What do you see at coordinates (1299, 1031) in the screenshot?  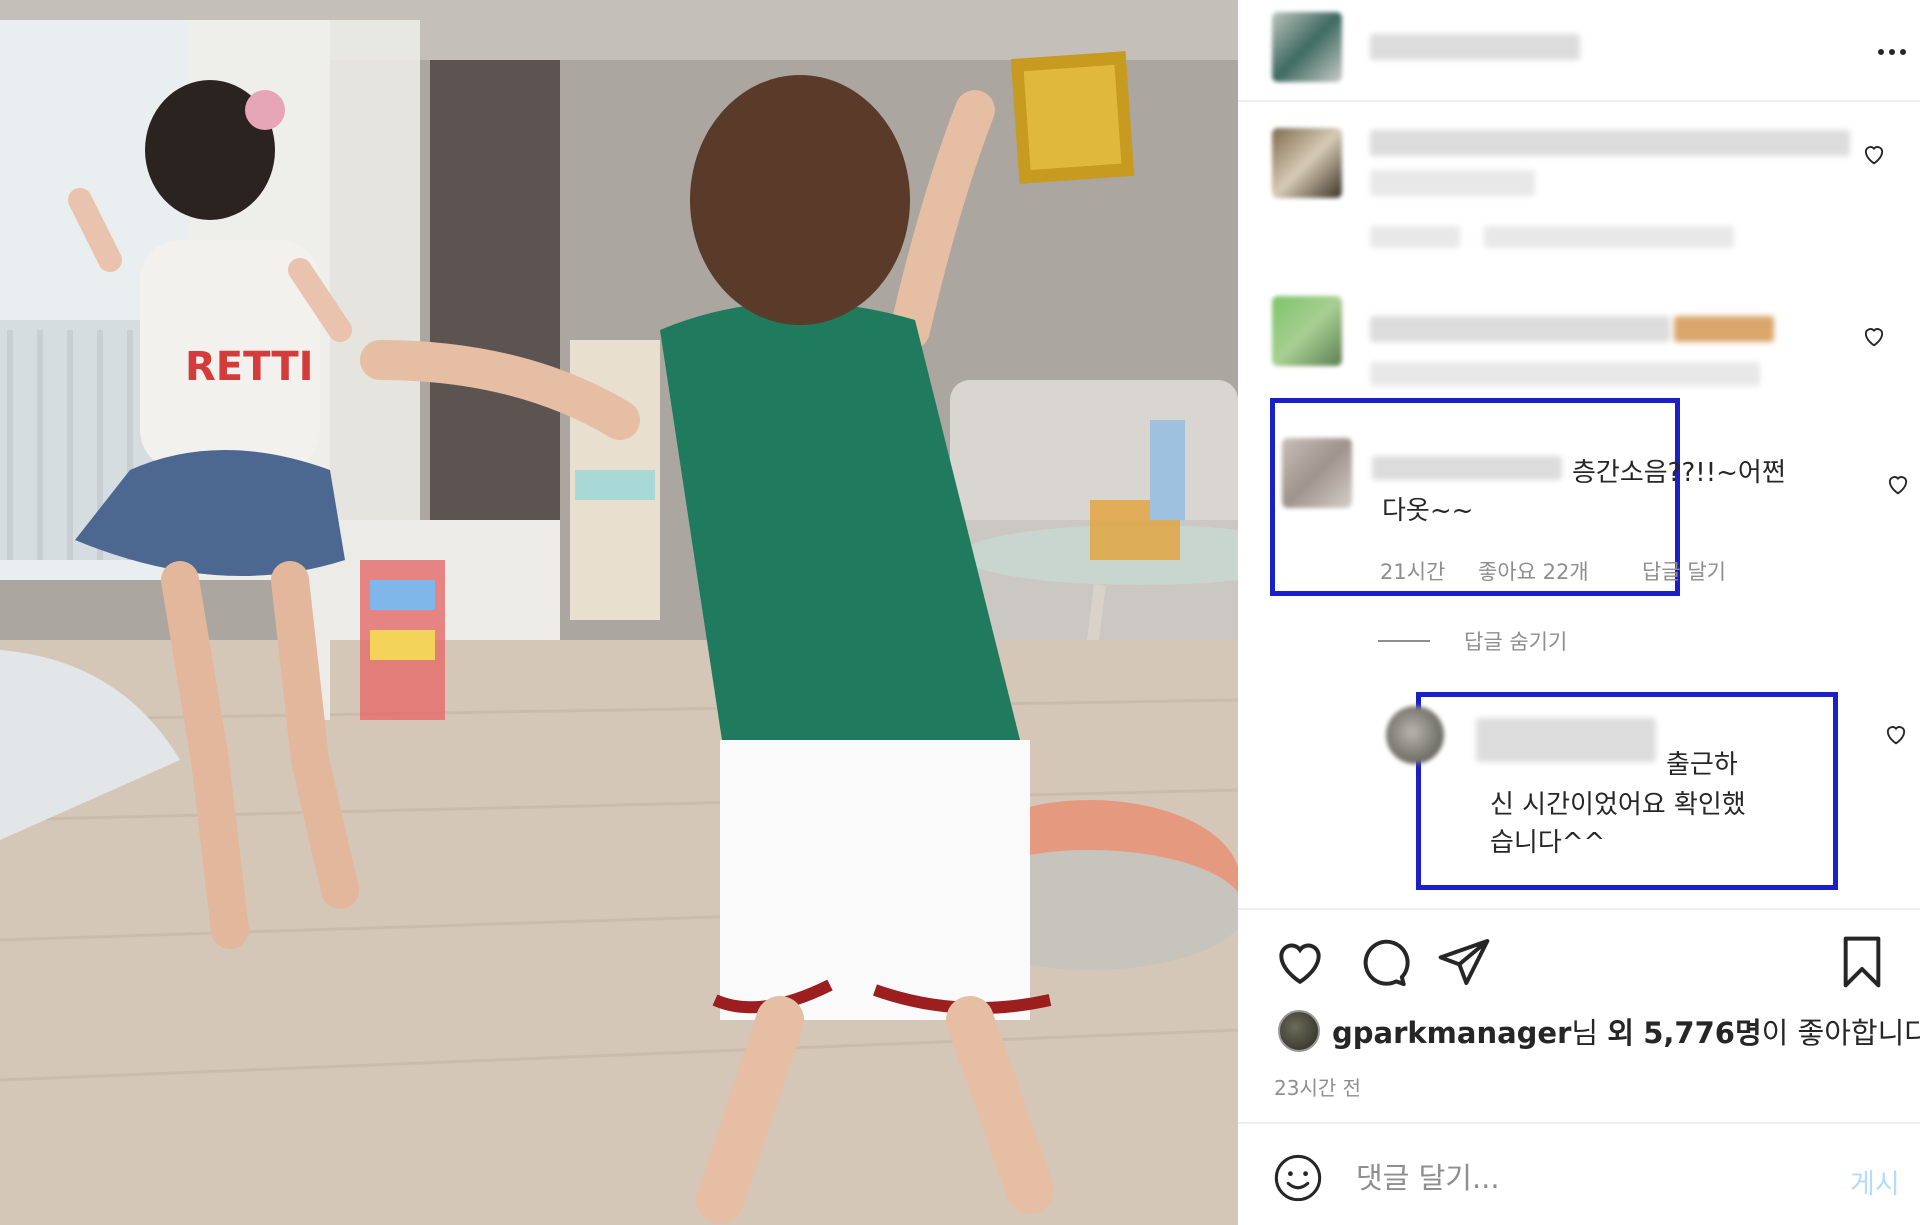 I see `liker-avatar` at bounding box center [1299, 1031].